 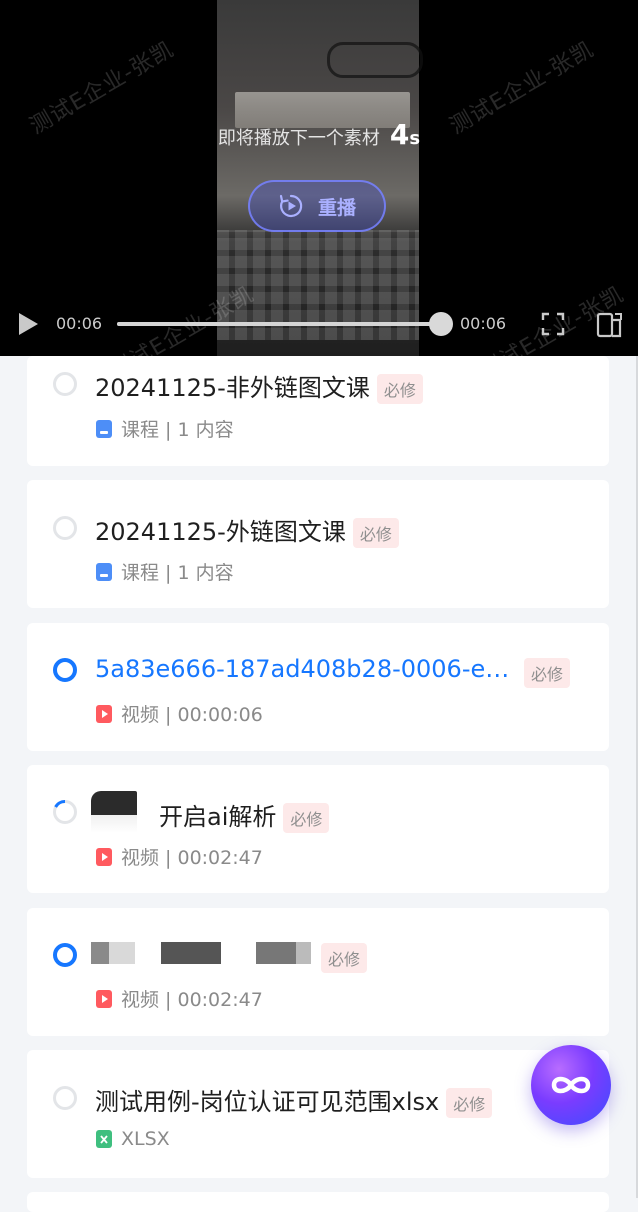 I want to click on list-item-title: 测试用例-岗位认证可见范围xlsx 必修, so click(x=294, y=1100).